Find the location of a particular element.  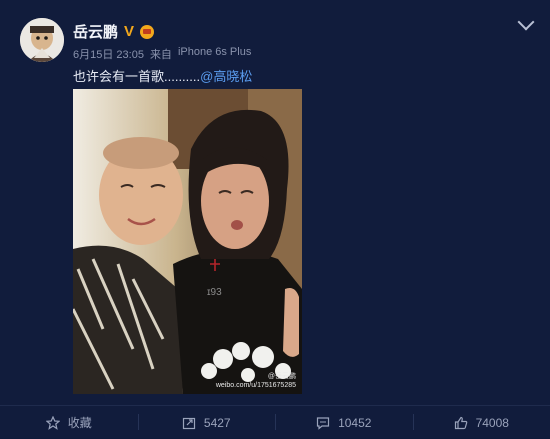

post-meta: 6月15日 23:05 来自 iPhone 6s Plus is located at coordinates (162, 54).